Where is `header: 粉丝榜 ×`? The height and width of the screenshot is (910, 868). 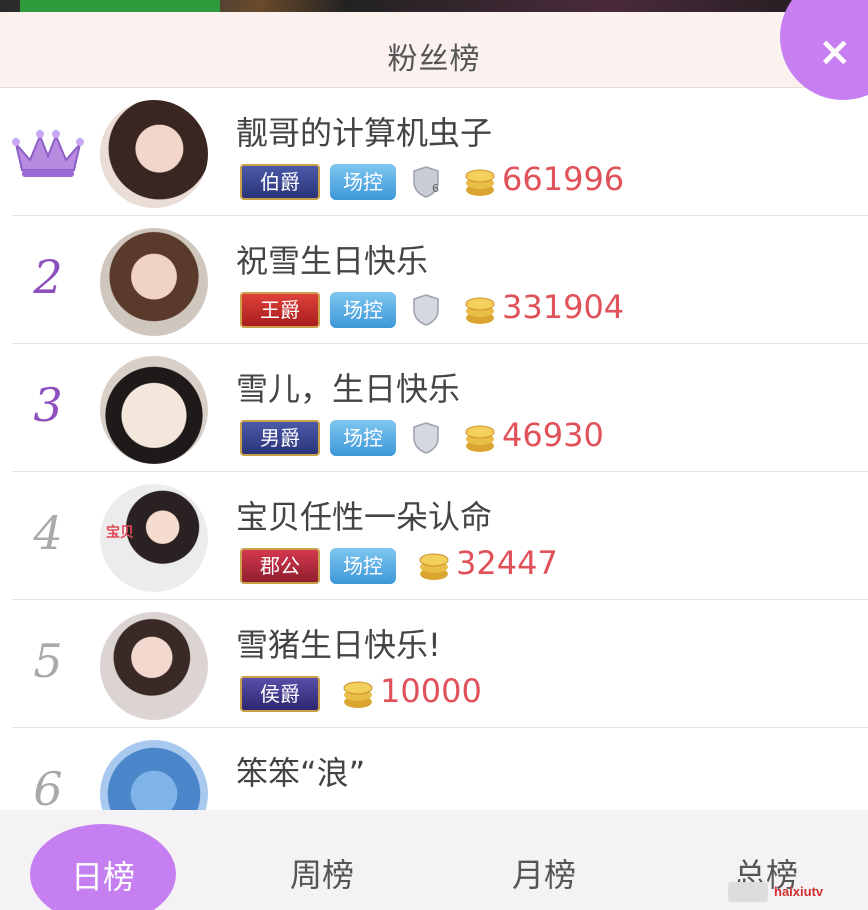 header: 粉丝榜 × is located at coordinates (434, 50).